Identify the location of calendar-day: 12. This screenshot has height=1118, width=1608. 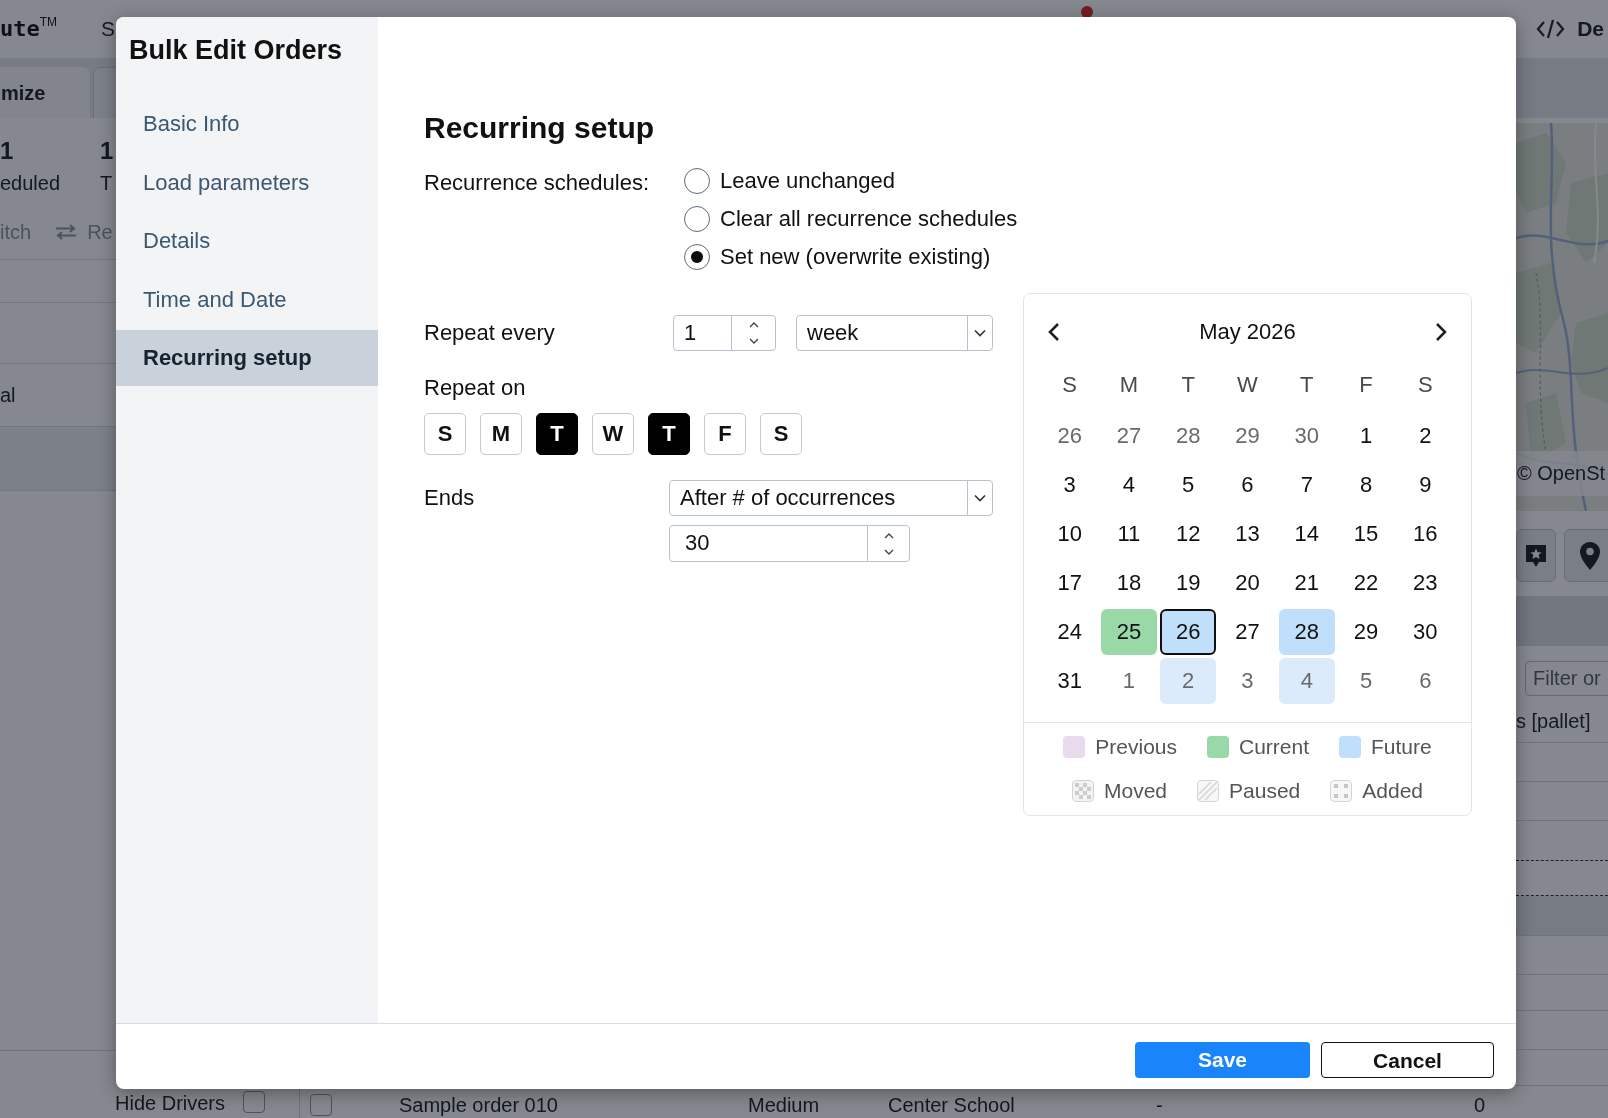
(1188, 534).